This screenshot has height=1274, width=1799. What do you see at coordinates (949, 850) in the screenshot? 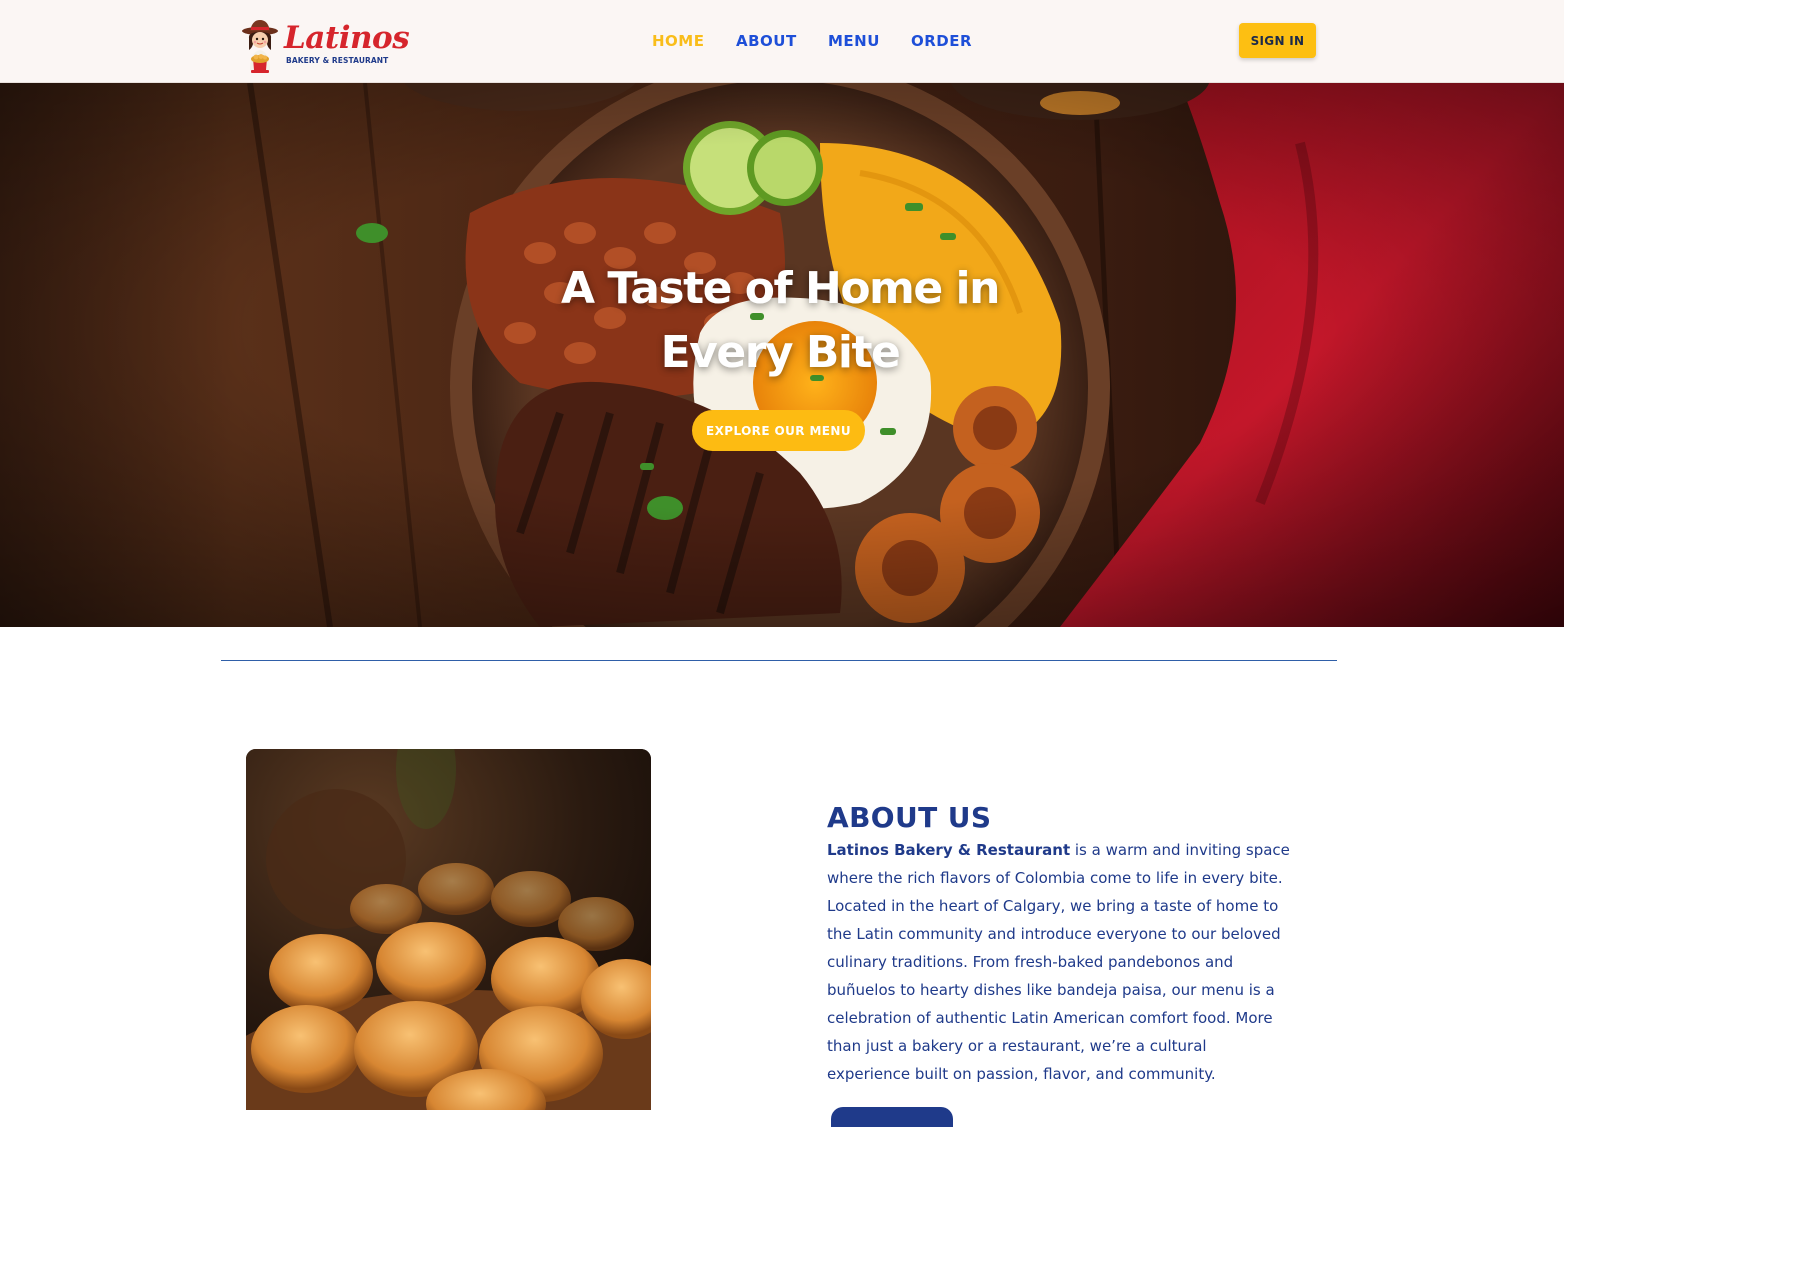
I see `about-brand-name: Latinos Bakery & Restaurant` at bounding box center [949, 850].